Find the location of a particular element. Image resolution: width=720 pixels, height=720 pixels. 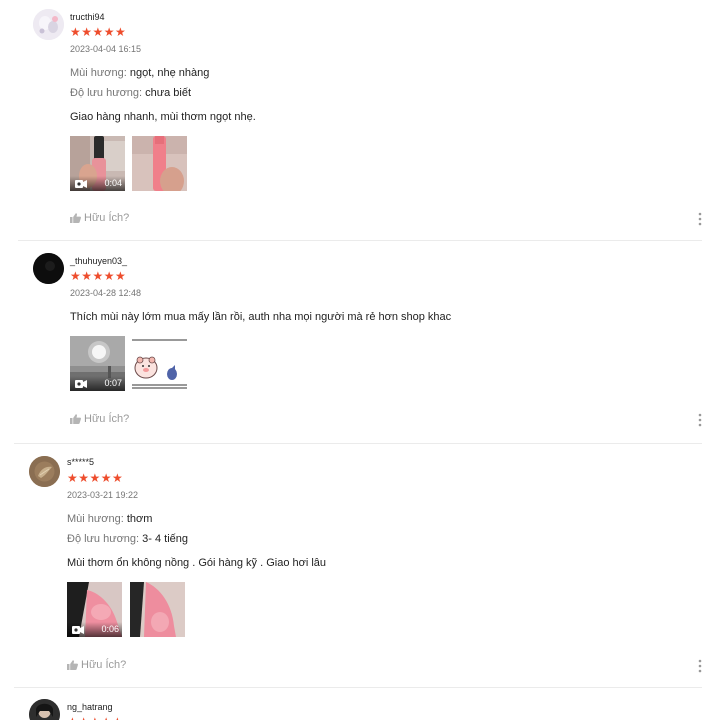

username: ng_hatrang is located at coordinates (90, 707).